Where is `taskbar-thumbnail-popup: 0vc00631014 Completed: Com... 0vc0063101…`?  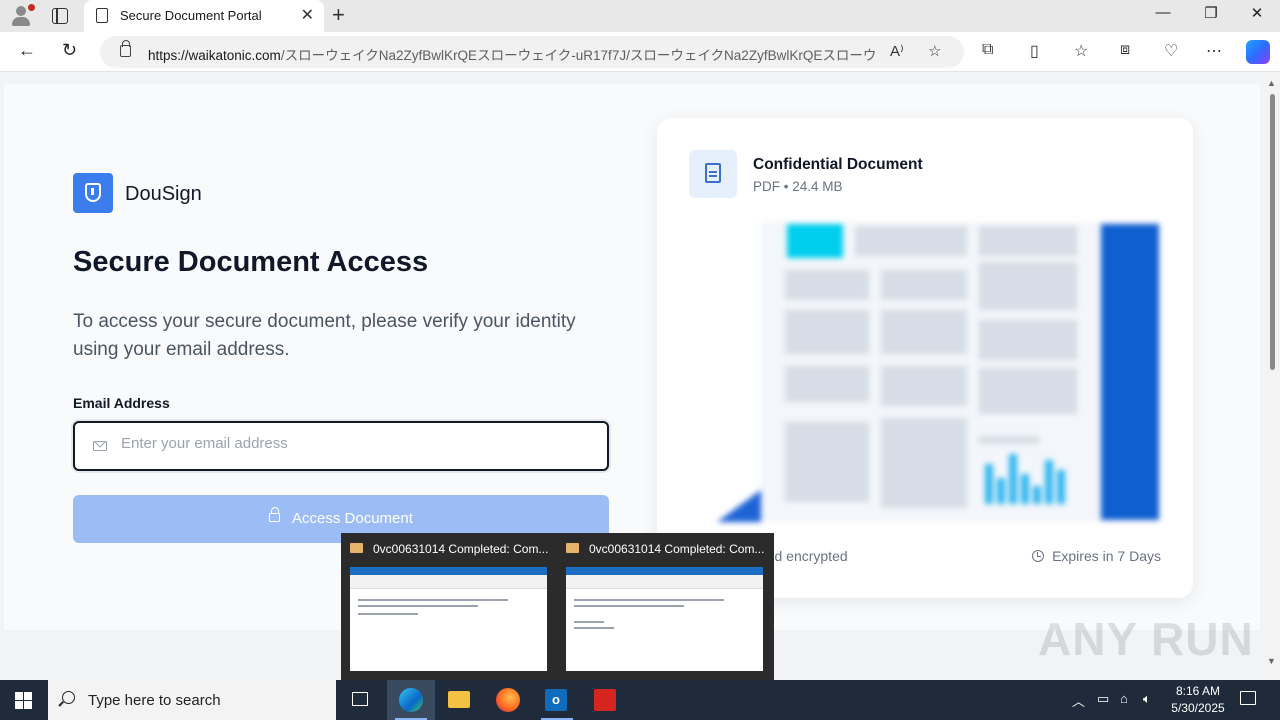 taskbar-thumbnail-popup: 0vc00631014 Completed: Com... 0vc0063101… is located at coordinates (557, 606).